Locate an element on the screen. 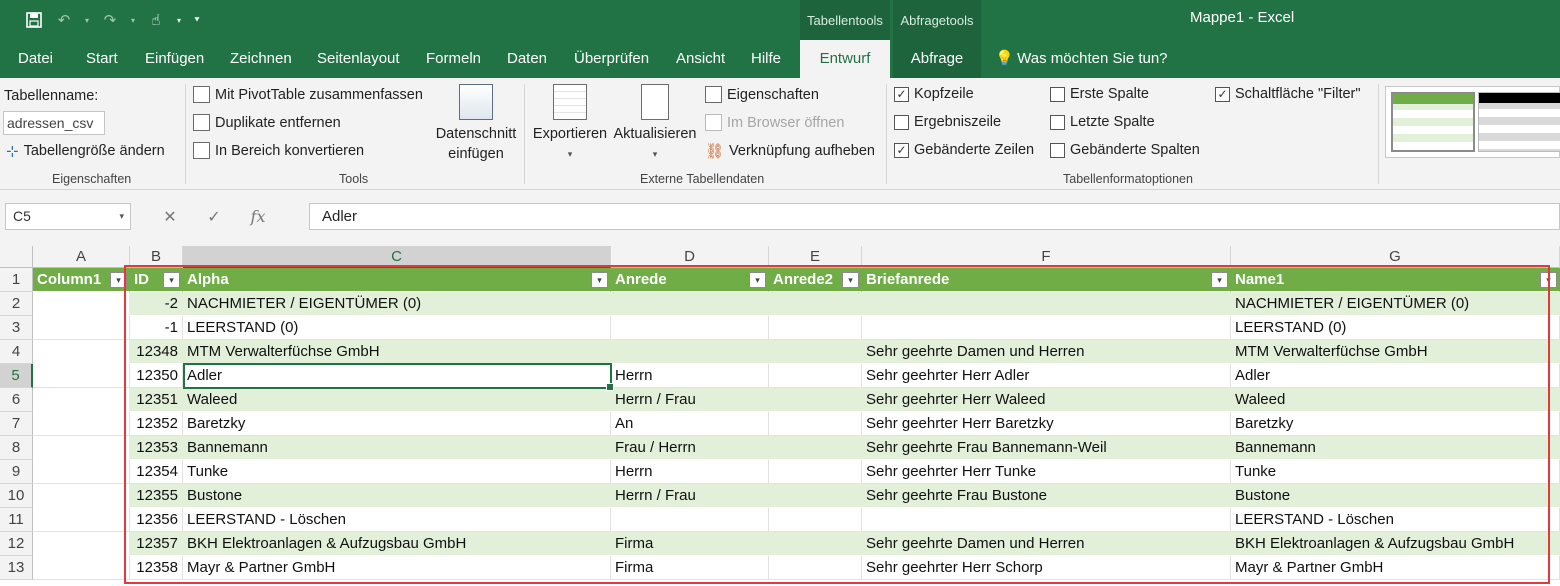 Image resolution: width=1560 pixels, height=586 pixels. column-header-d: D is located at coordinates (690, 257).